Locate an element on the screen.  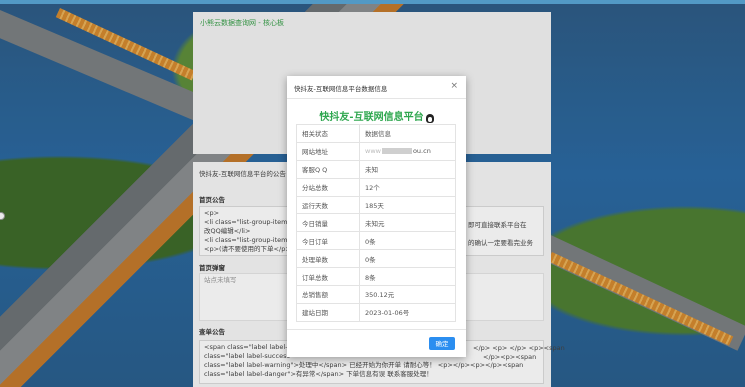
table-row: 处理单数 0条 is located at coordinates (376, 259).